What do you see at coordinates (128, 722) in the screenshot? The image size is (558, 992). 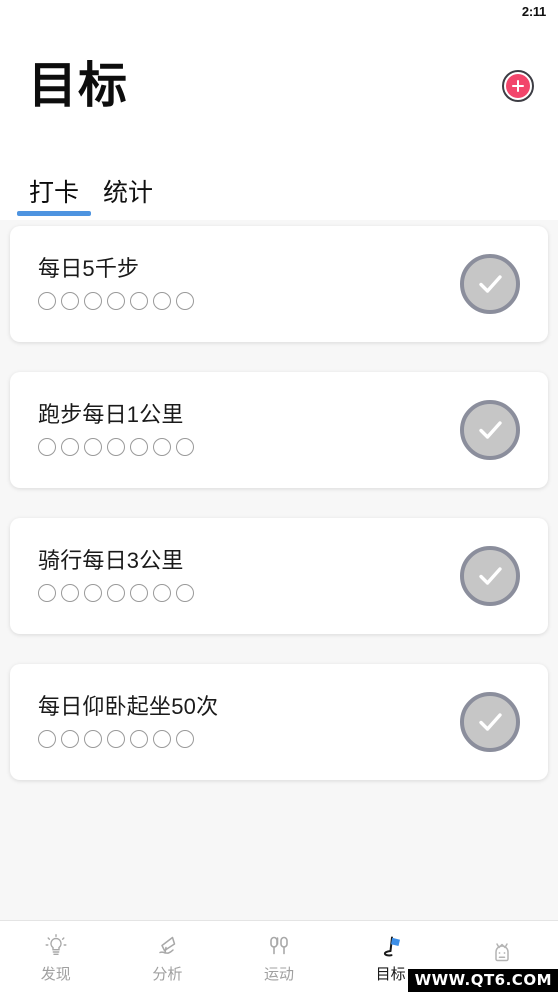 I see `goal-info: 每日仰卧起坐50次` at bounding box center [128, 722].